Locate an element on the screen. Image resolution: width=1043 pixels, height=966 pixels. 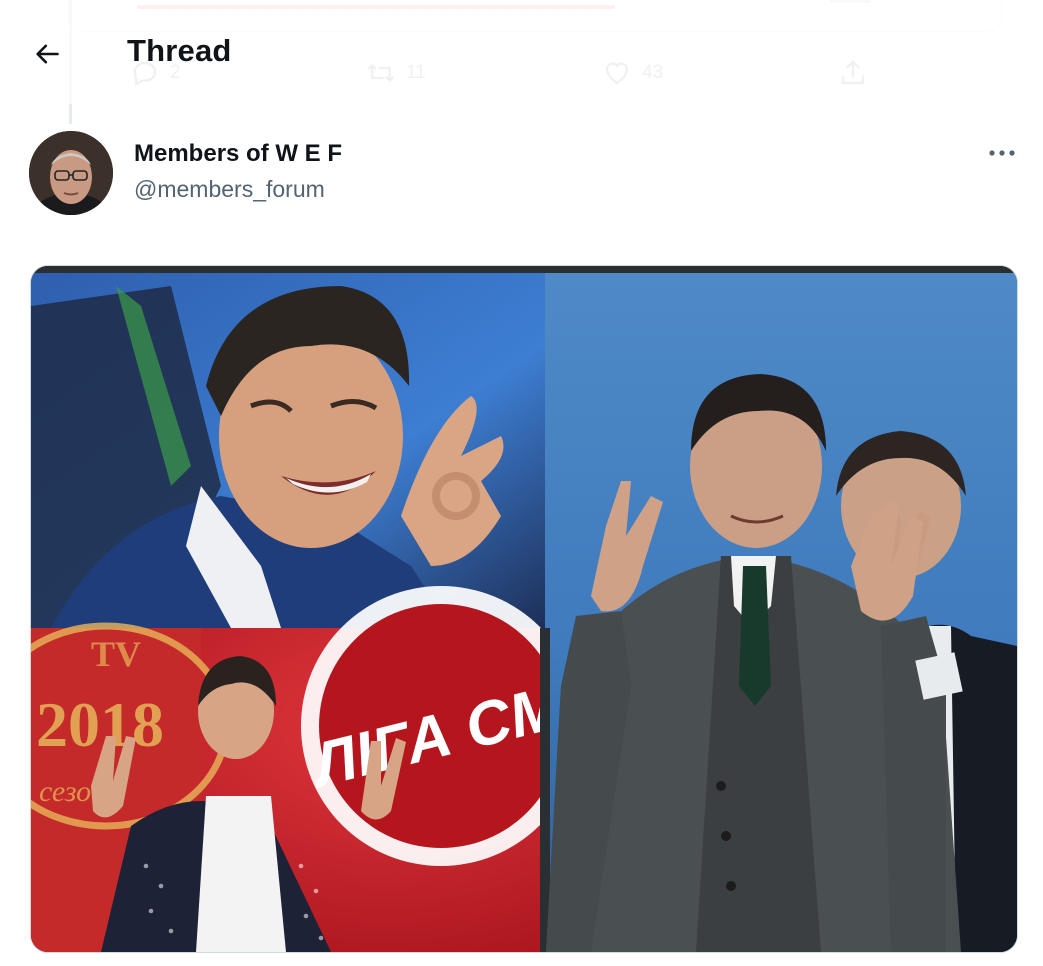
page-title: Thread is located at coordinates (179, 50).